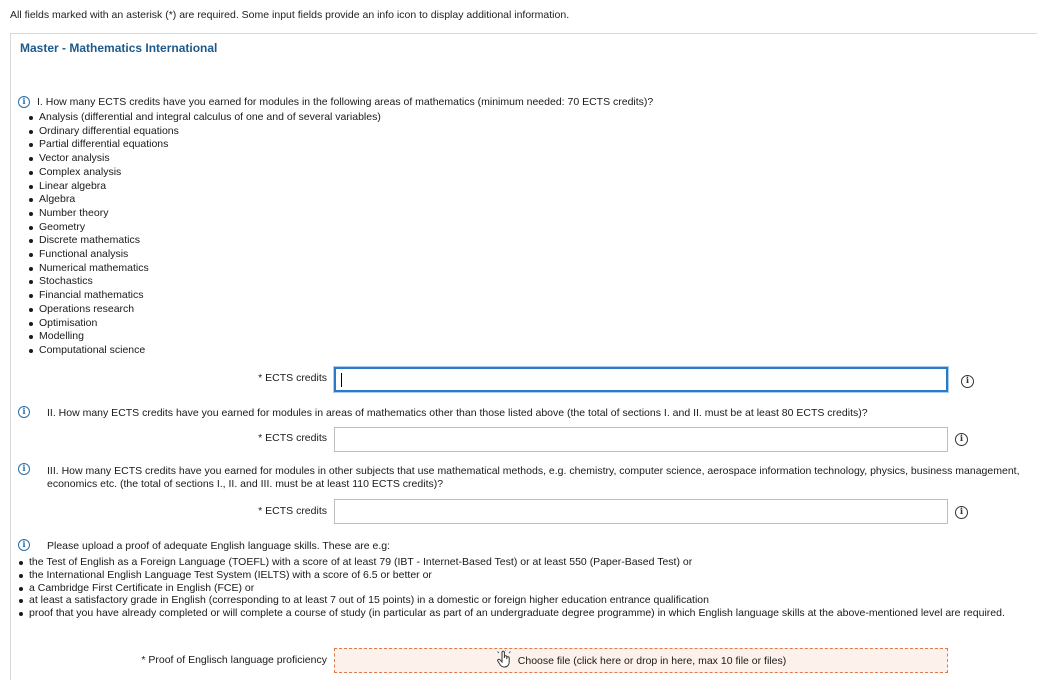  I want to click on list-item: Vector analysis, so click(204, 159).